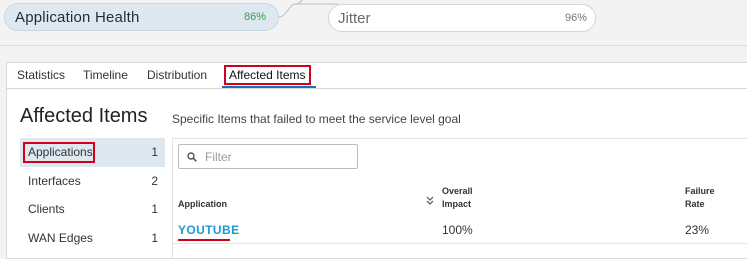 This screenshot has height=259, width=747. Describe the element at coordinates (84, 116) in the screenshot. I see `section-title: Affected Items` at that location.